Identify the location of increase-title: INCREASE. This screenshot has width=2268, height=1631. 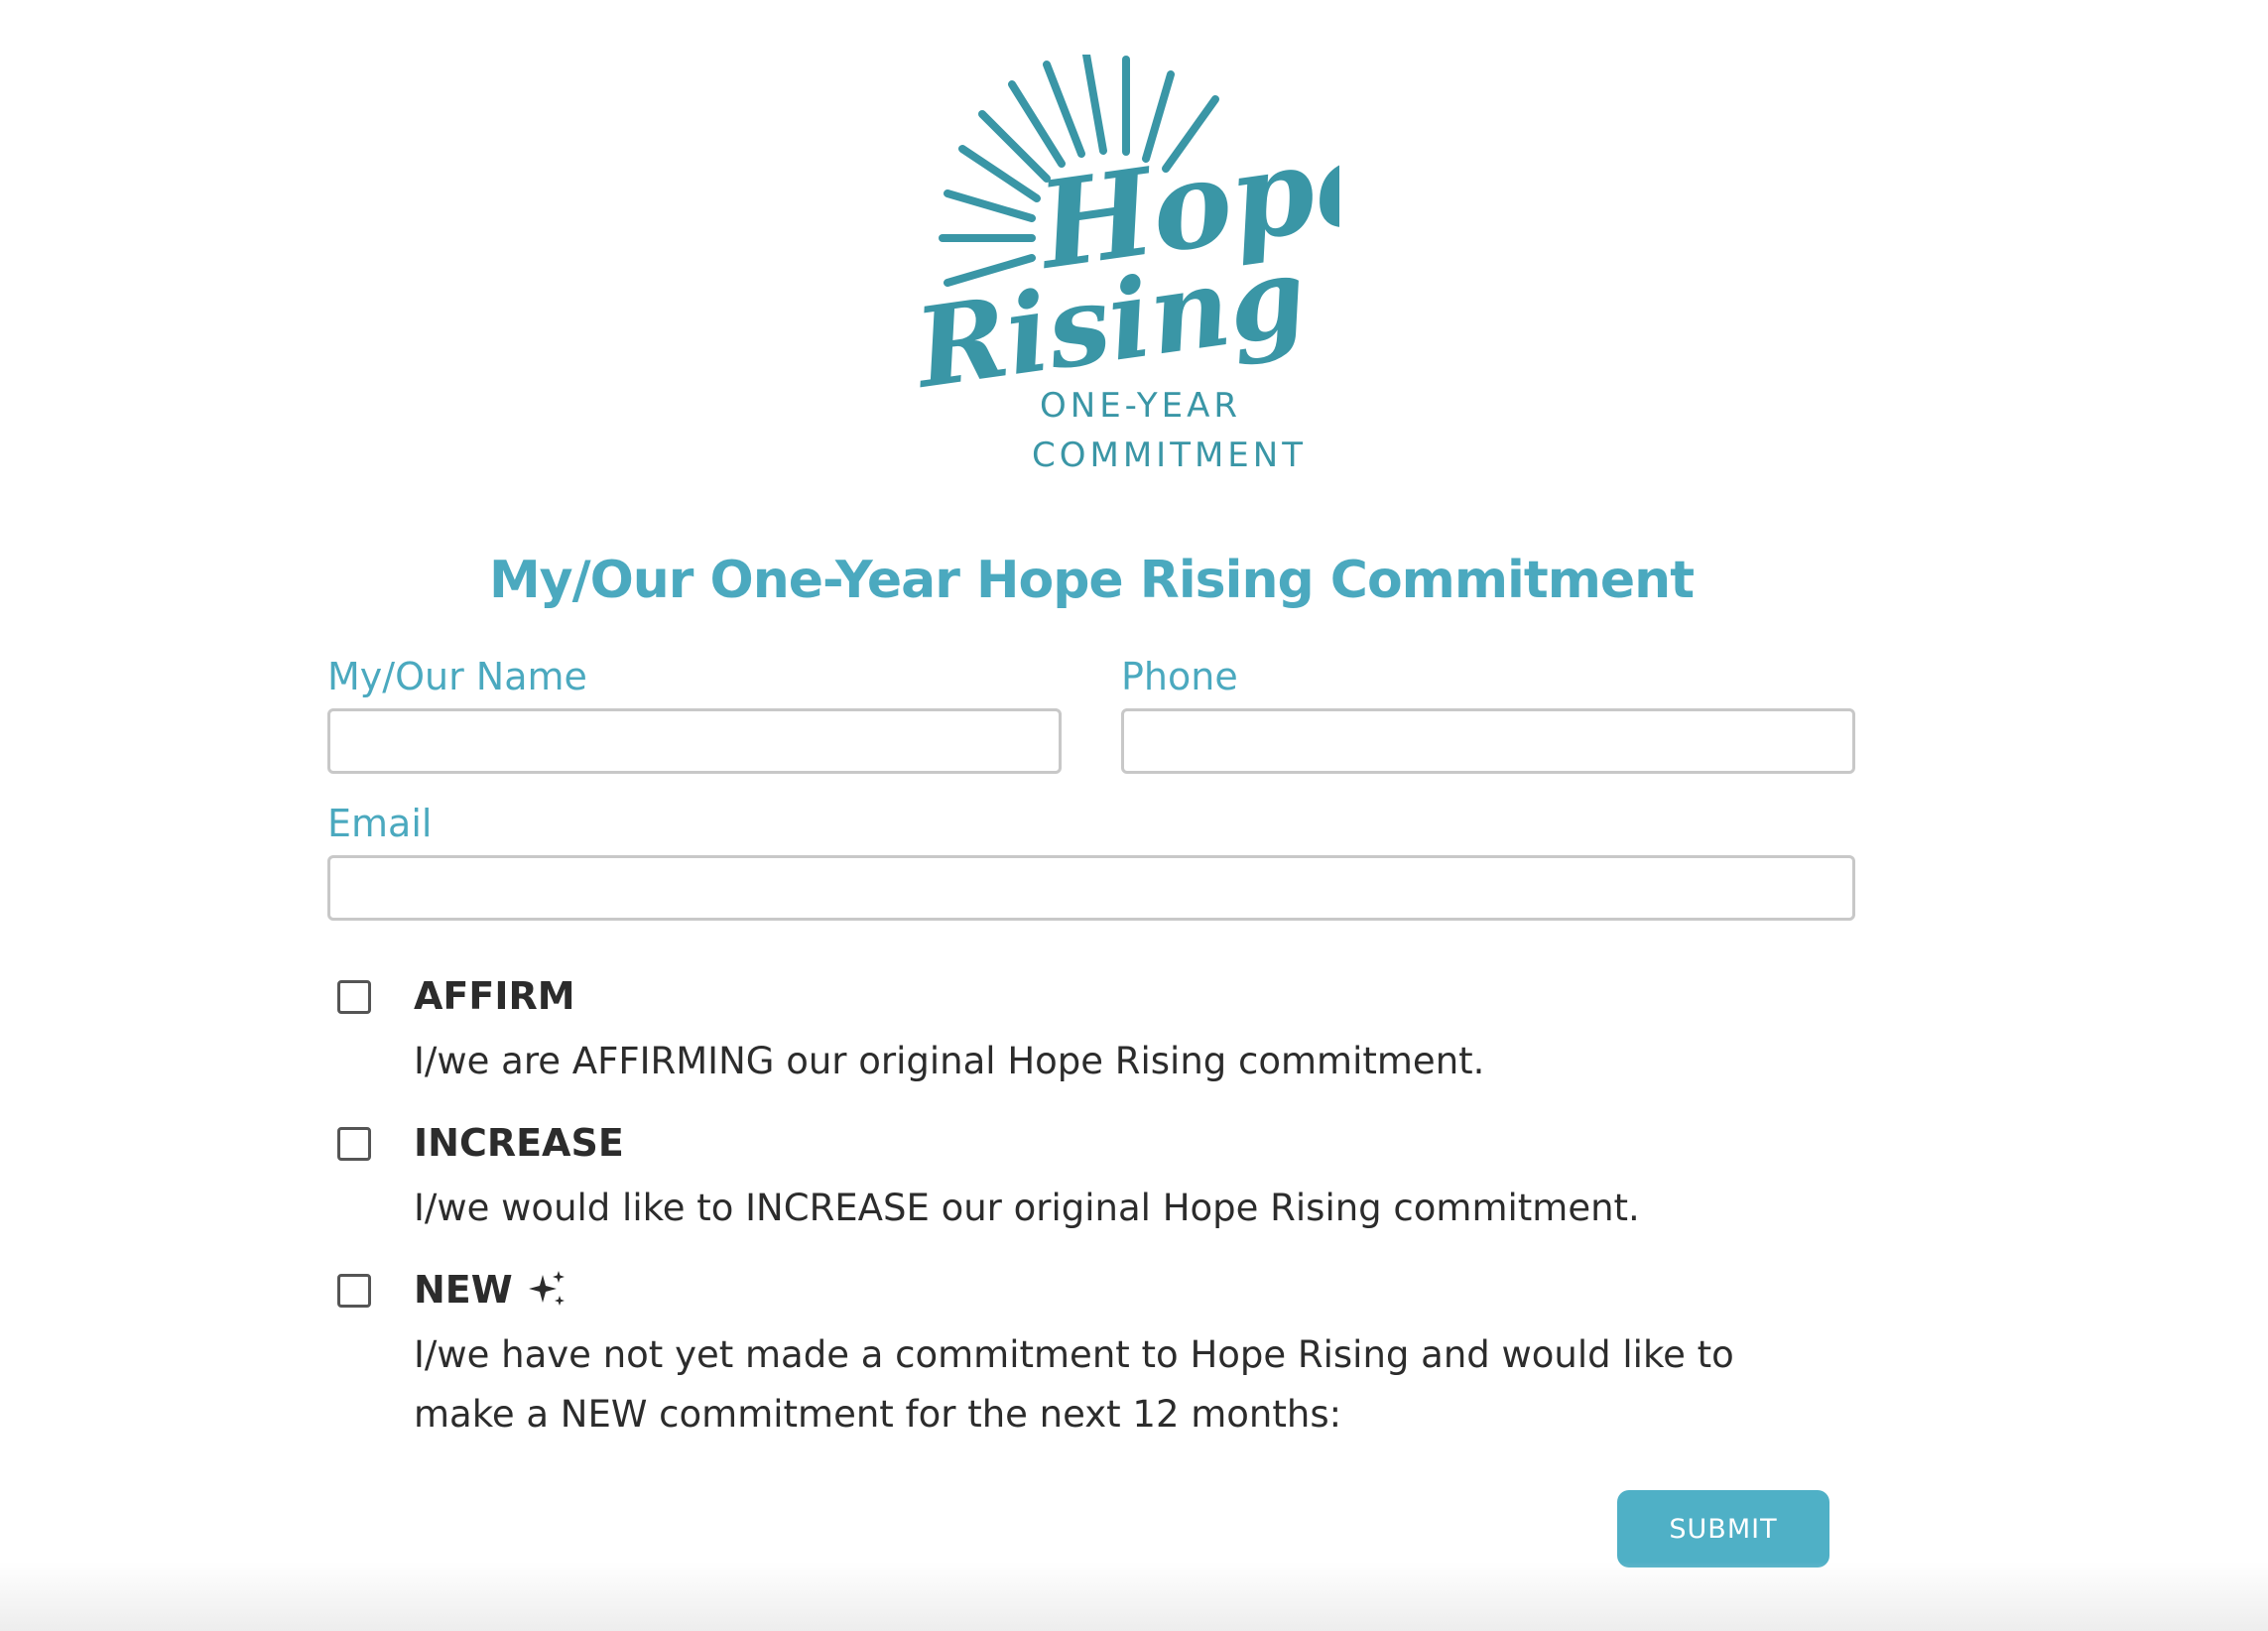
(519, 1143).